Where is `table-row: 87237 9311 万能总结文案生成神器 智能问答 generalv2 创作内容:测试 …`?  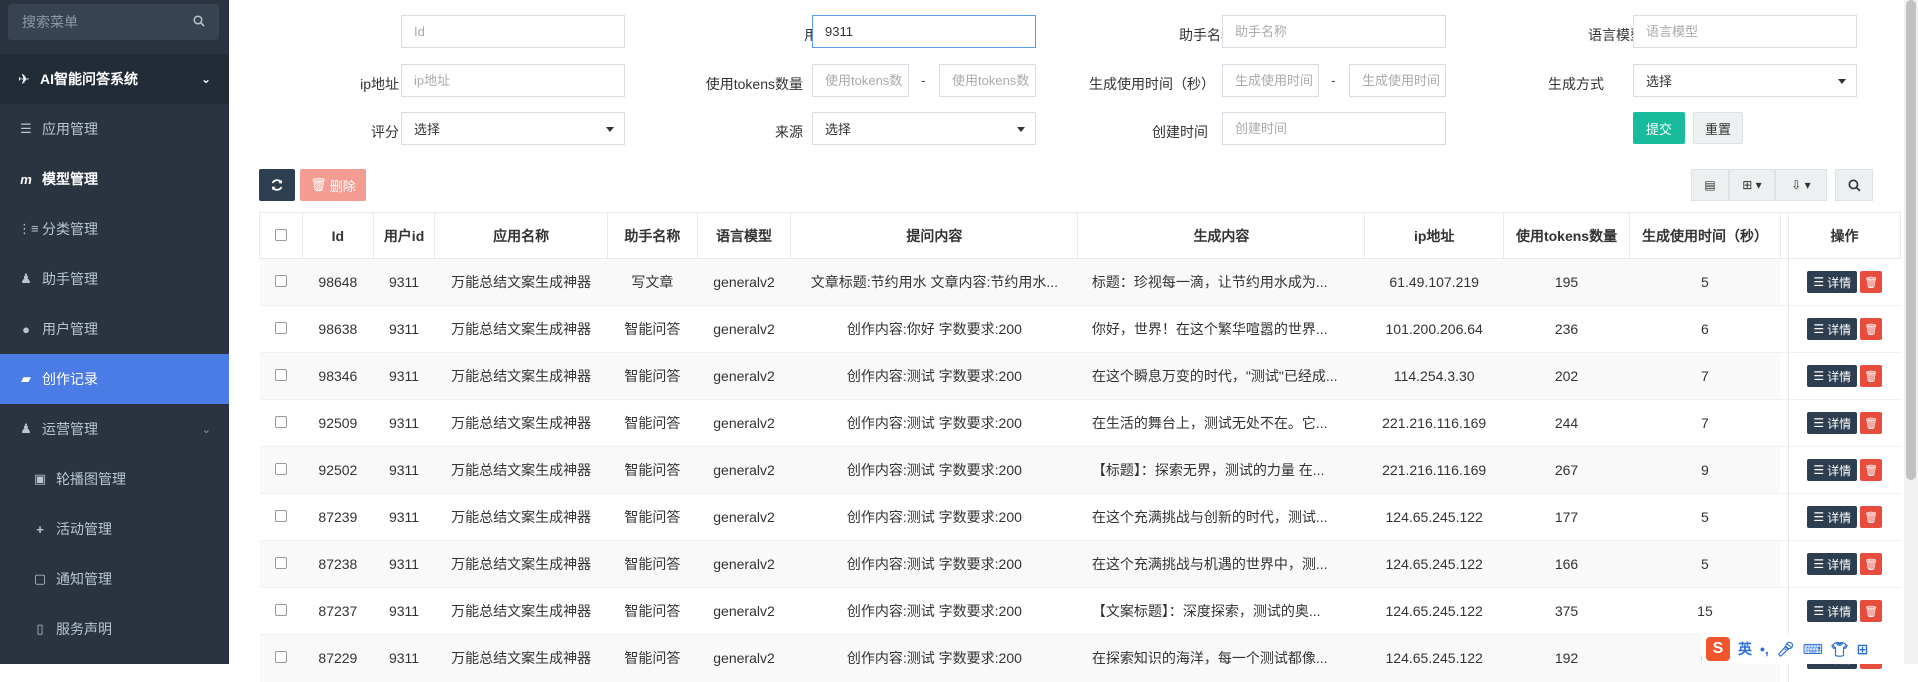
table-row: 87237 9311 万能总结文案生成神器 智能问答 generalv2 创作内容:测试 … is located at coordinates (1080, 611).